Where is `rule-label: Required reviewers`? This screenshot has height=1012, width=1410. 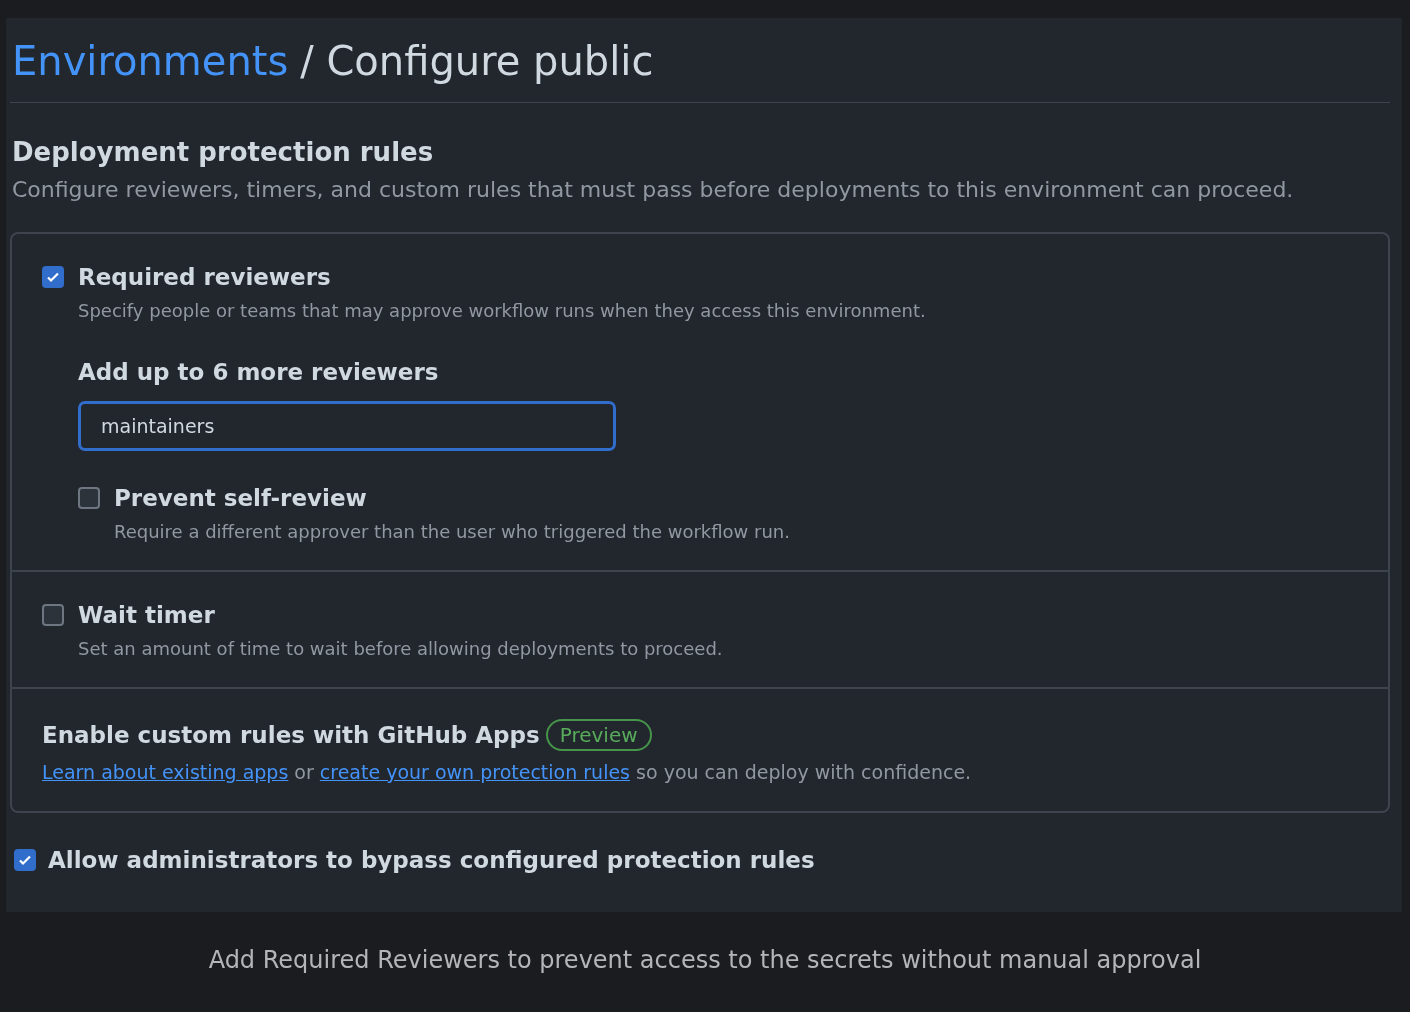
rule-label: Required reviewers is located at coordinates (204, 277).